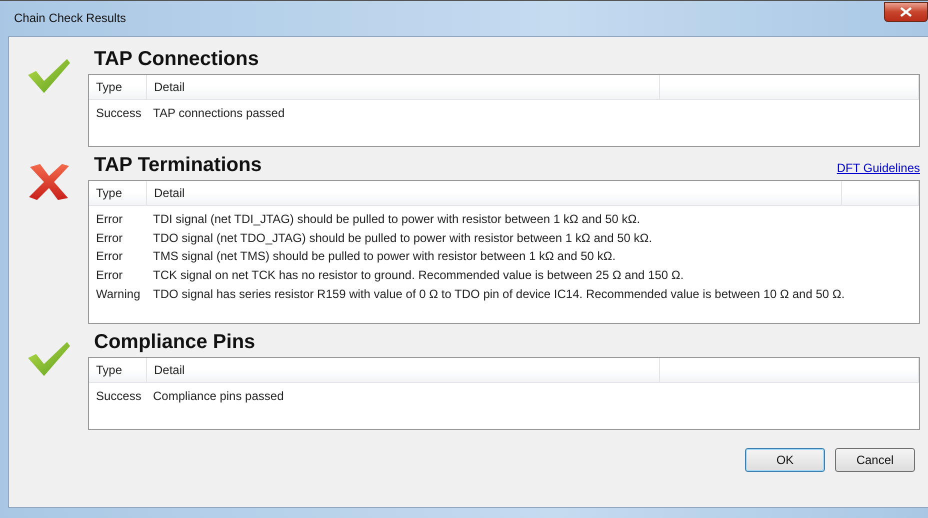  Describe the element at coordinates (70, 17) in the screenshot. I see `window-title: Chain Check Results` at that location.